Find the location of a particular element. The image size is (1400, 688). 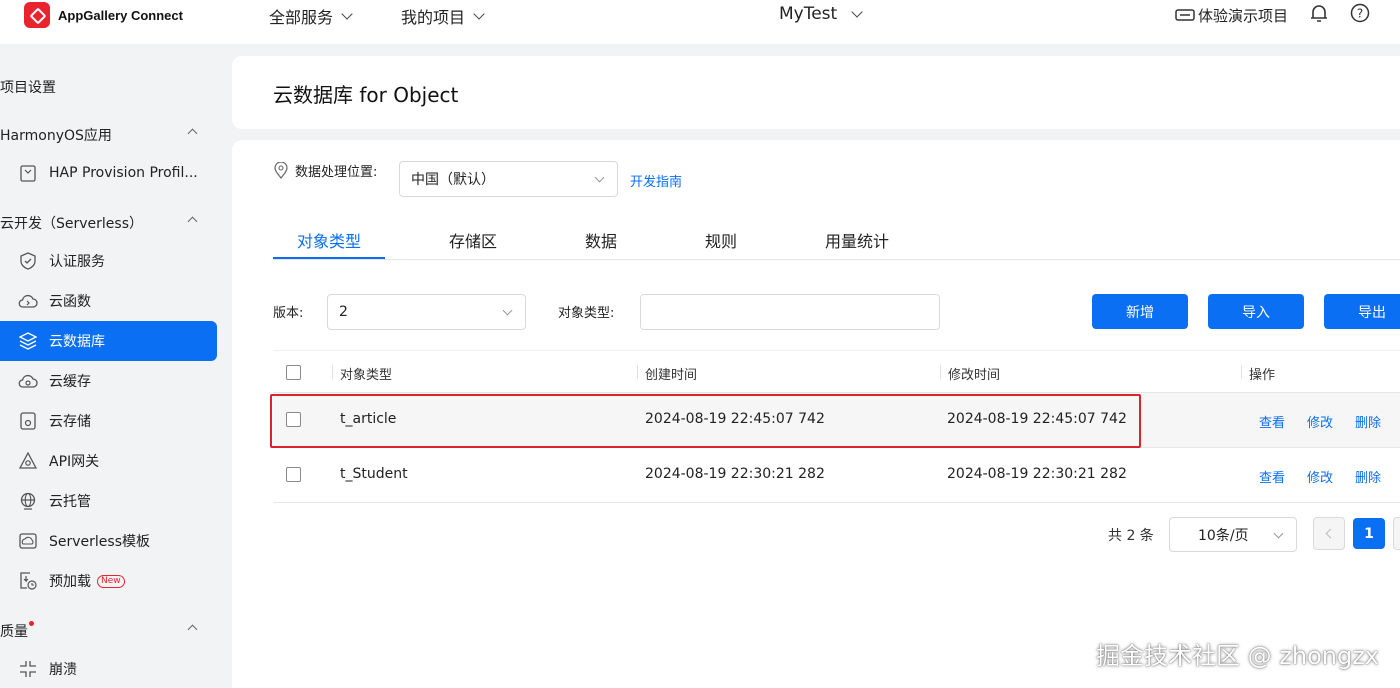

tab-bar: 对象类型 存储区 数据 规则 用量统计 is located at coordinates (836, 242).